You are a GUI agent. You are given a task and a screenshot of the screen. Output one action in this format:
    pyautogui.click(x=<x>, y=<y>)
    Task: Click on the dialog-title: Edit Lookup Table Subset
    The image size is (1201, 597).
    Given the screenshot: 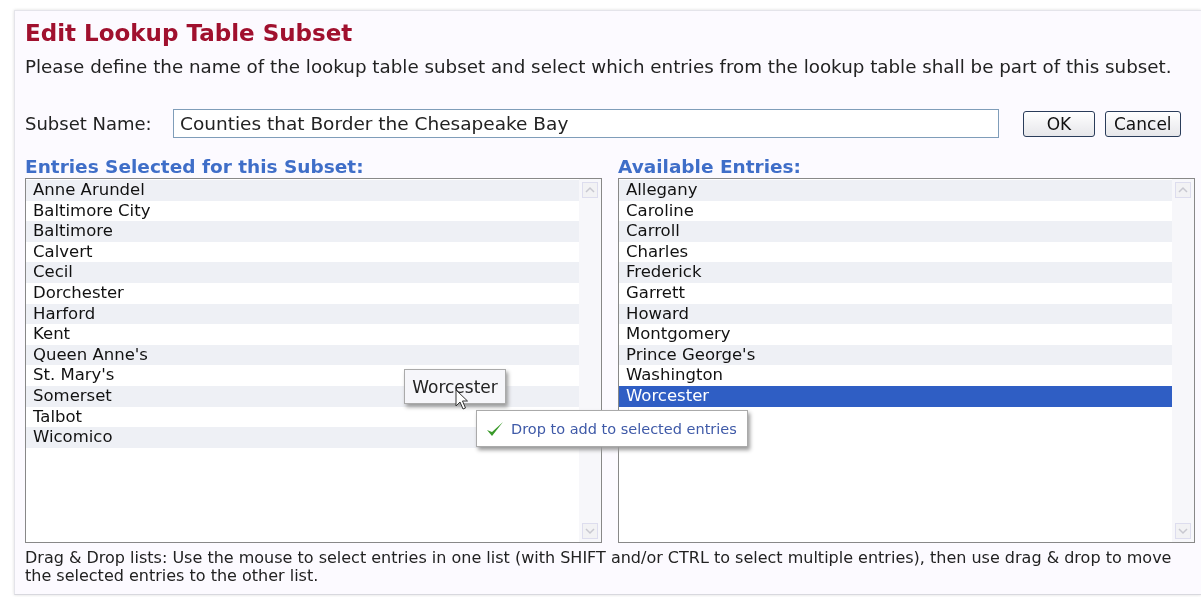 What is the action you would take?
    pyautogui.click(x=189, y=33)
    